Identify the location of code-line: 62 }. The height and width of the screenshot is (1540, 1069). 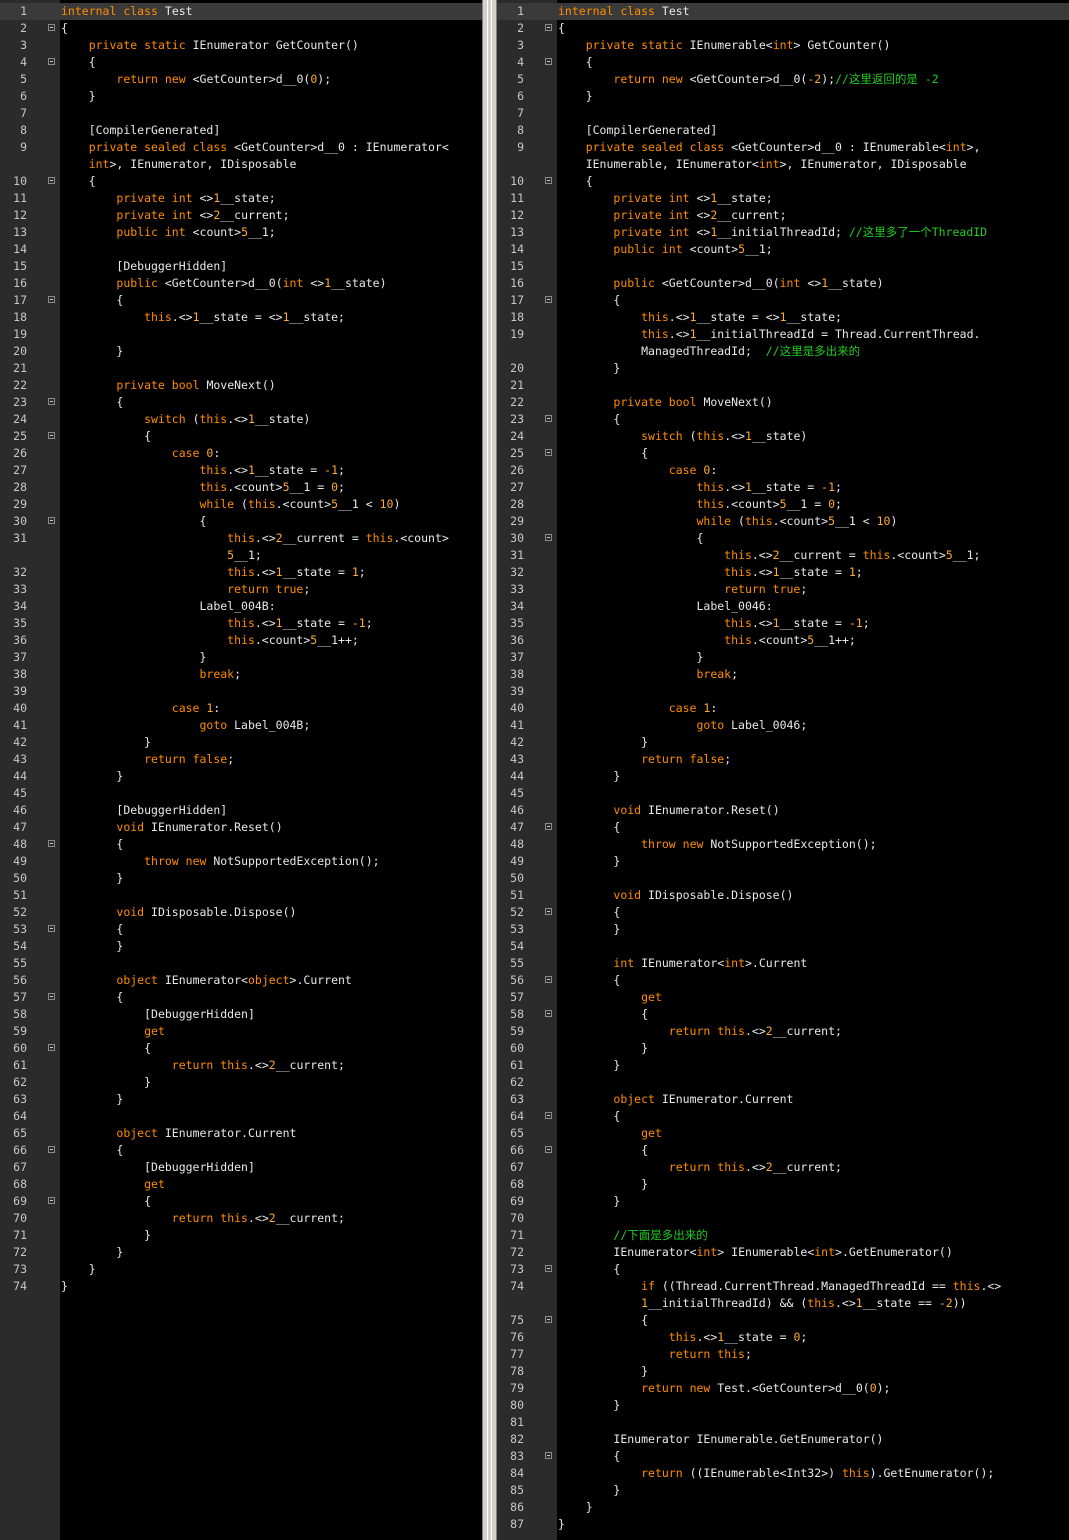
(241, 1082).